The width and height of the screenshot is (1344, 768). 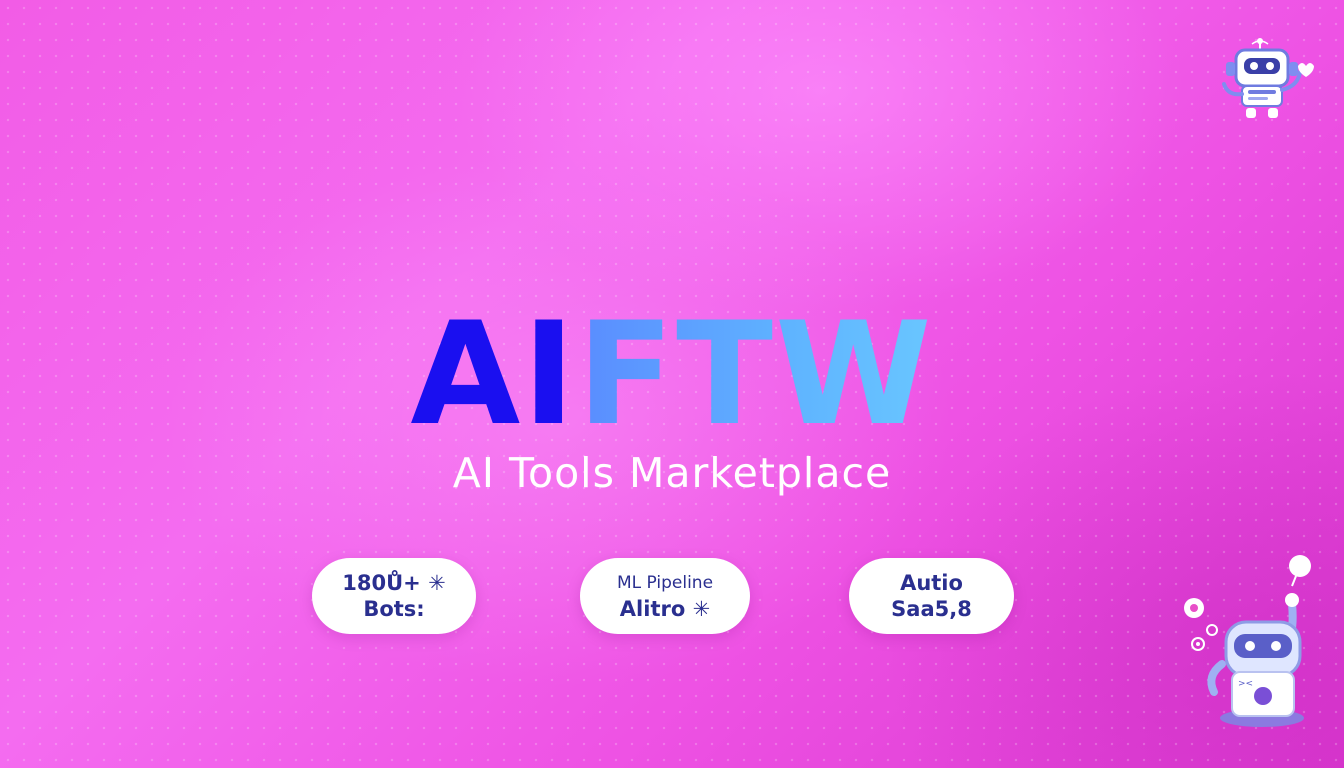 What do you see at coordinates (931, 582) in the screenshot?
I see `badge-autio-line1: Autio` at bounding box center [931, 582].